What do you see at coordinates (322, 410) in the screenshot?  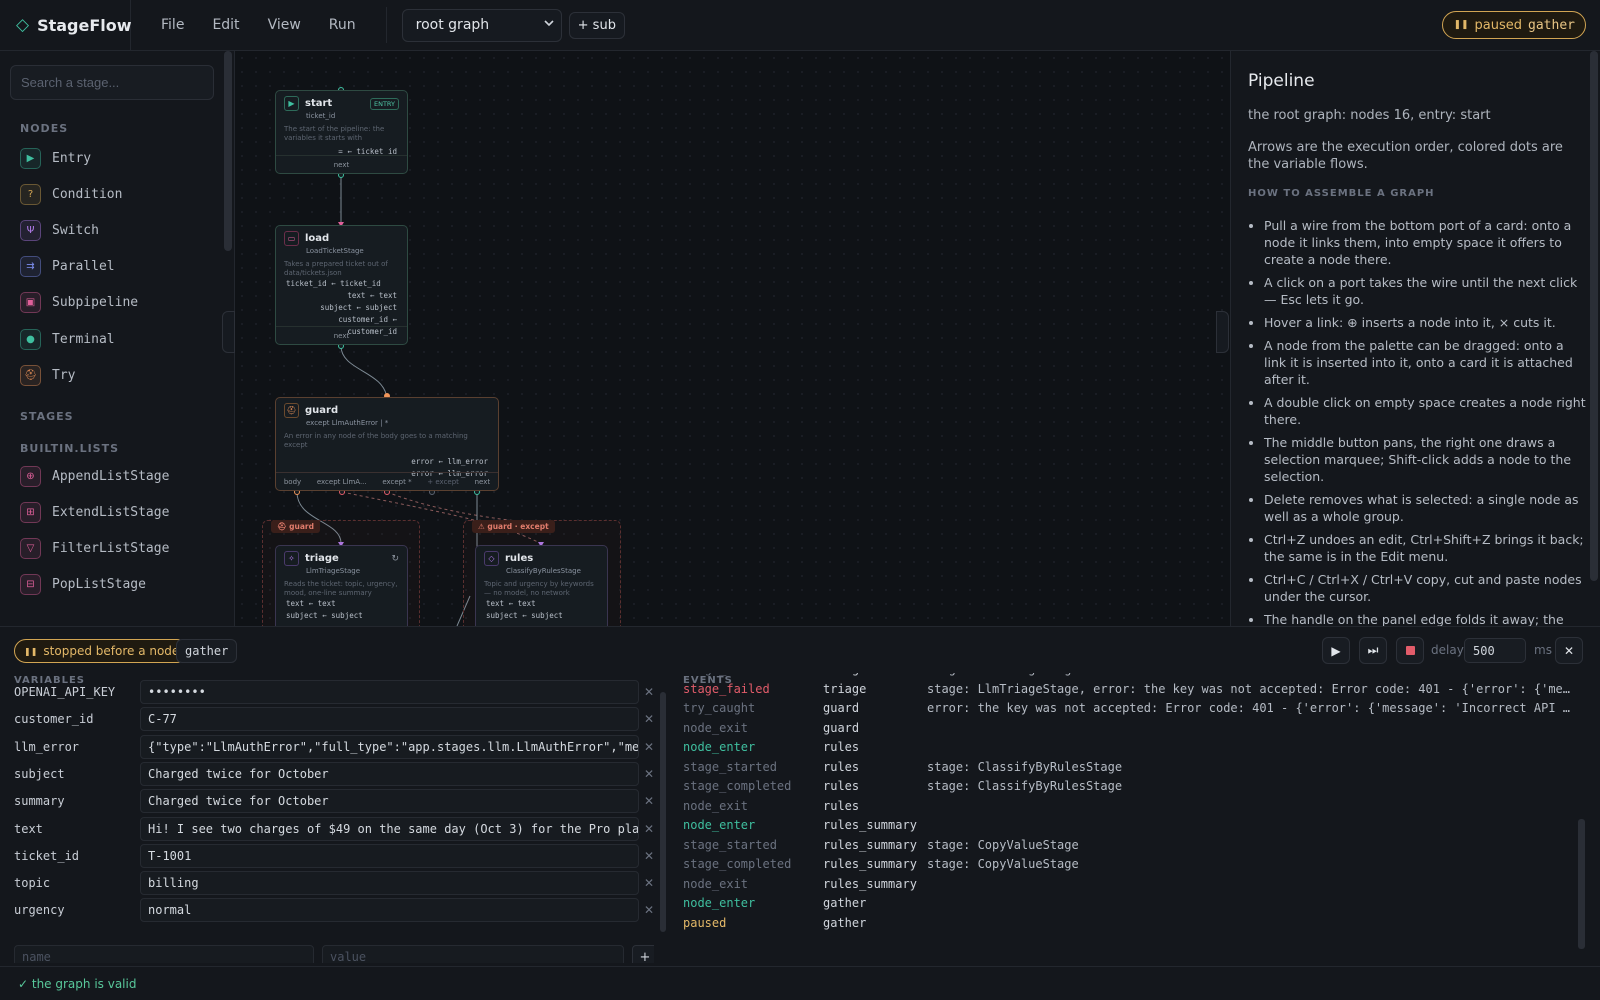 I see `node-title: guard` at bounding box center [322, 410].